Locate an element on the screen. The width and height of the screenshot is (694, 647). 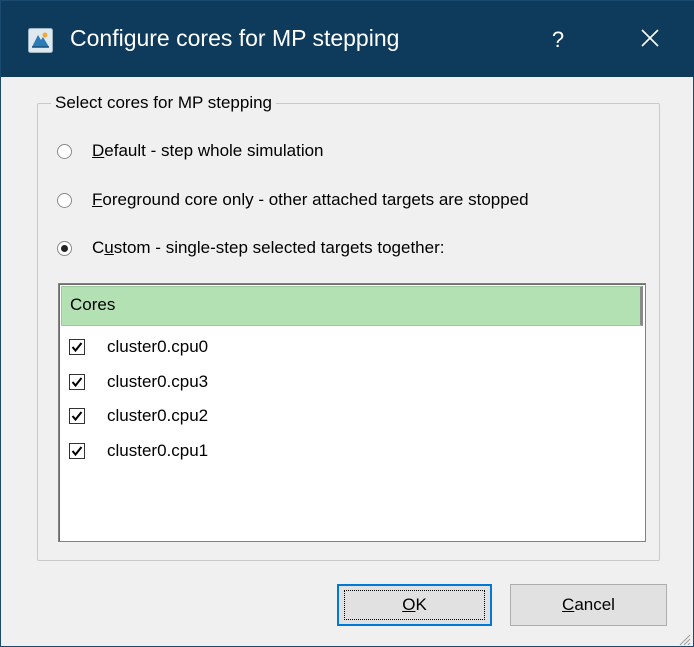
title-bar: Configure cores for MP stepping ? is located at coordinates (347, 39).